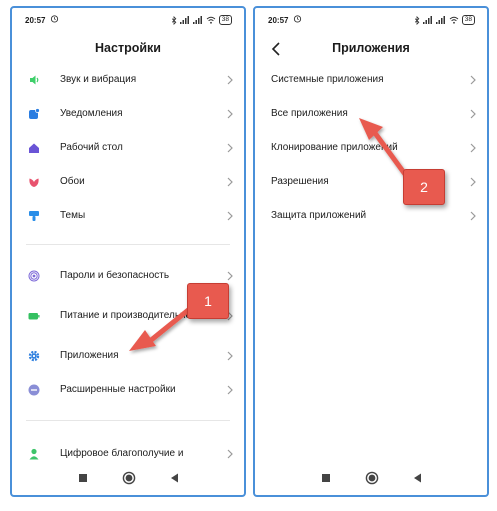 This screenshot has width=497, height=511. Describe the element at coordinates (334, 147) in the screenshot. I see `menu-item-label: Клонирование приложений` at that location.